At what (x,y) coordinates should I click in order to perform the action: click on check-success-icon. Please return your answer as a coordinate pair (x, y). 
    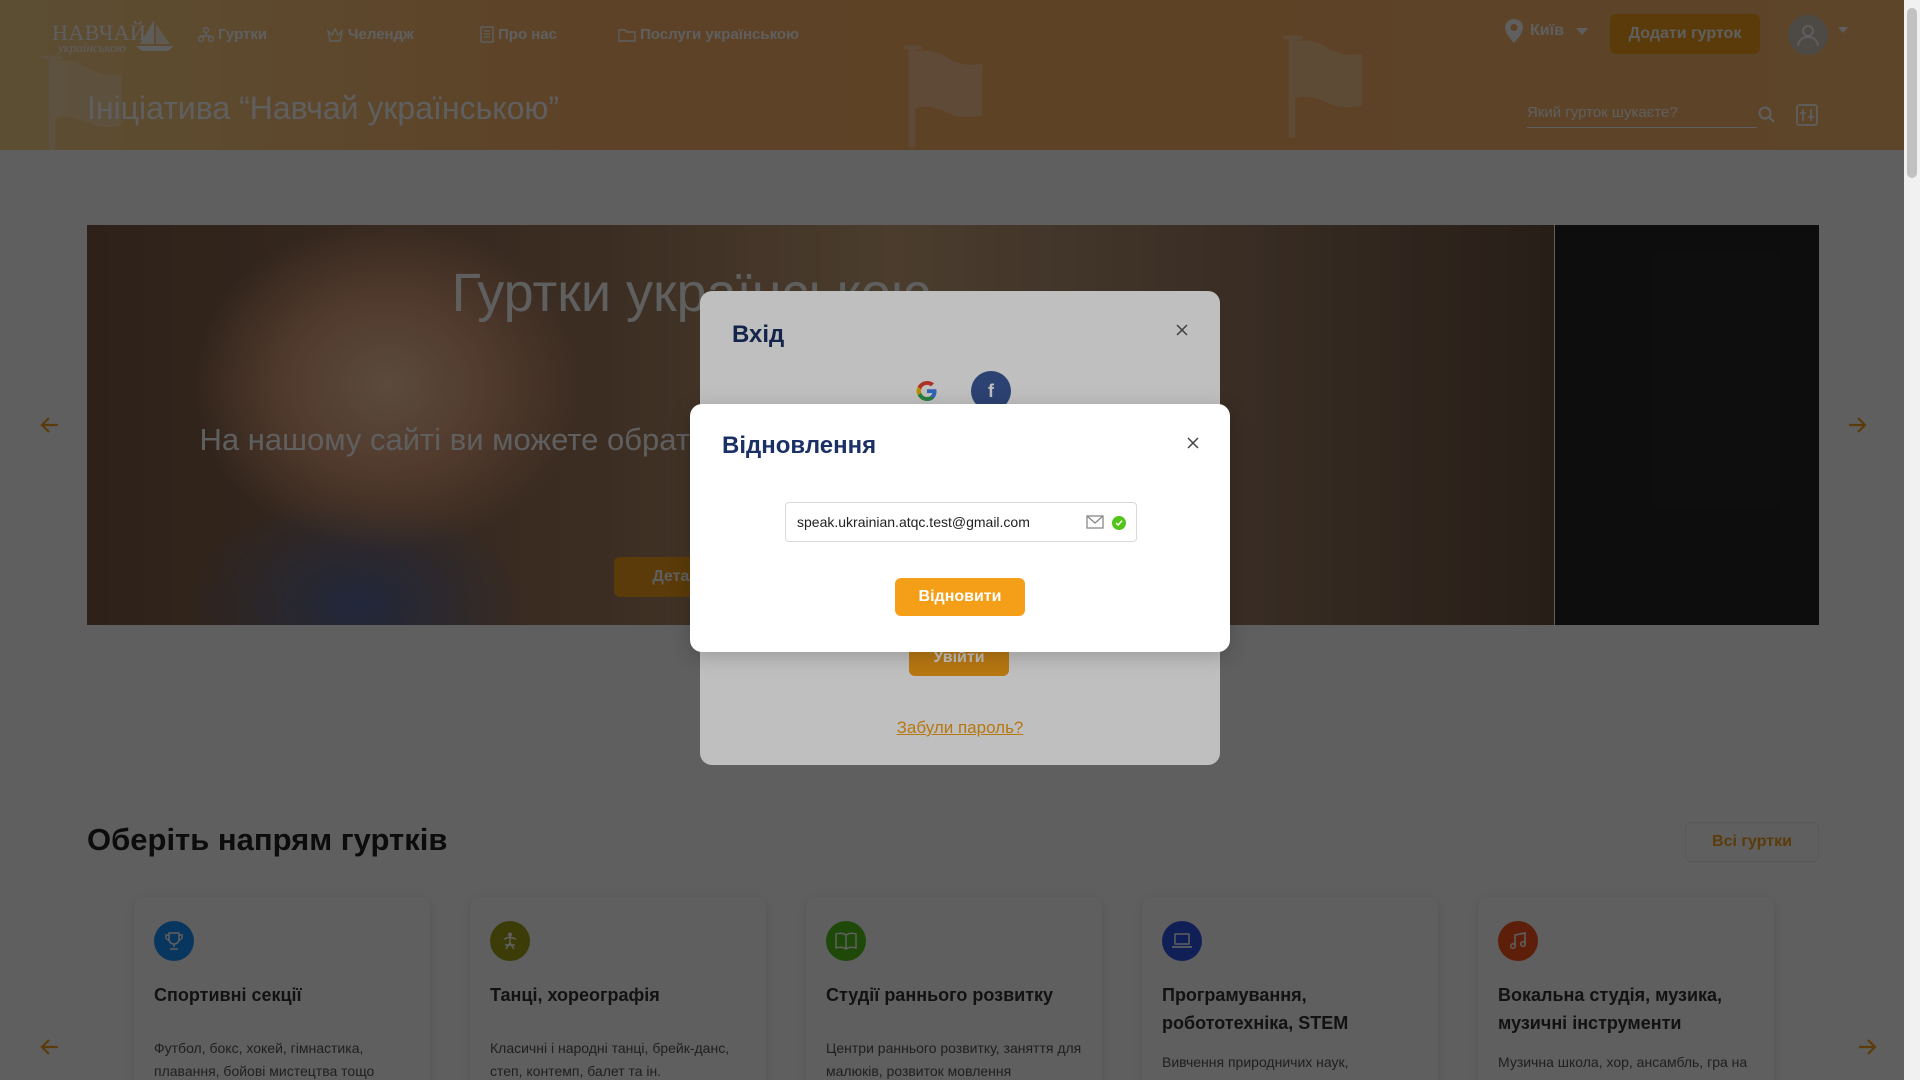
    Looking at the image, I should click on (1119, 523).